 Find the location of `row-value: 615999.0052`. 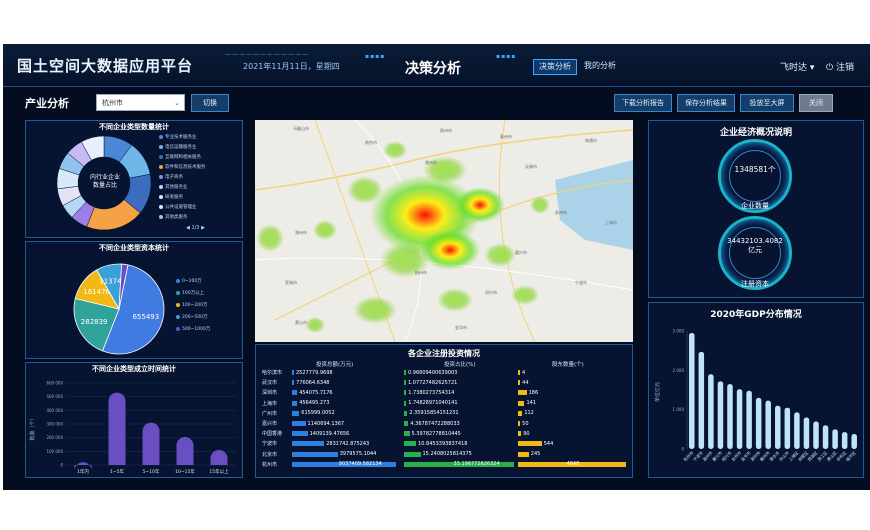

row-value: 615999.0052 is located at coordinates (318, 413).